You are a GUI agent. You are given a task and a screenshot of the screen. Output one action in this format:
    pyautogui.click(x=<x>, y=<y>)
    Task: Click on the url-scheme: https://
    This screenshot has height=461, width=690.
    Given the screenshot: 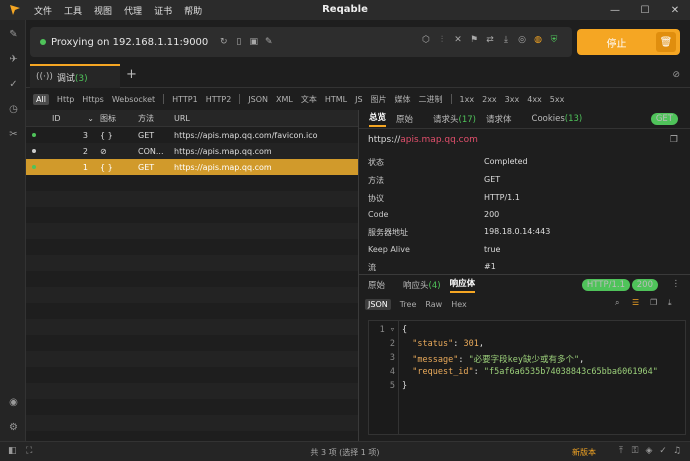 What is the action you would take?
    pyautogui.click(x=384, y=140)
    